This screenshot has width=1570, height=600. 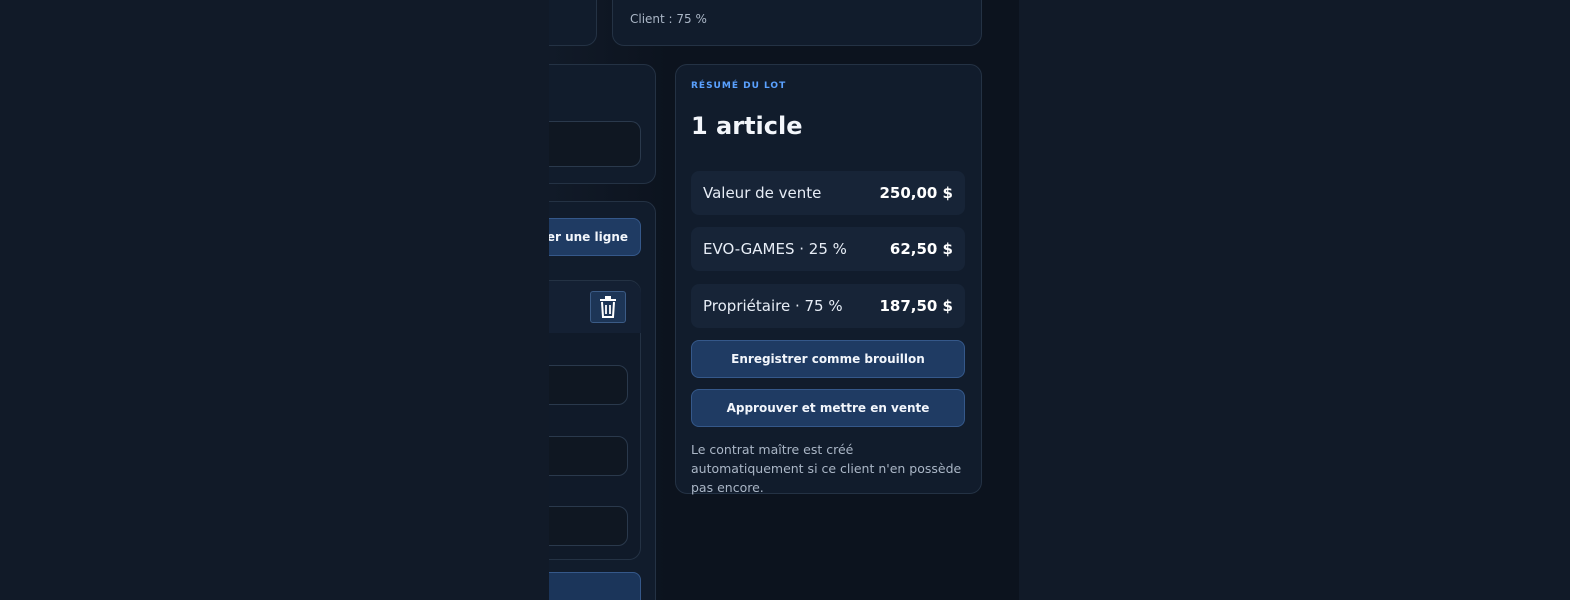 What do you see at coordinates (775, 249) in the screenshot?
I see `summary-row-label: EVO-GAMES · 25 %` at bounding box center [775, 249].